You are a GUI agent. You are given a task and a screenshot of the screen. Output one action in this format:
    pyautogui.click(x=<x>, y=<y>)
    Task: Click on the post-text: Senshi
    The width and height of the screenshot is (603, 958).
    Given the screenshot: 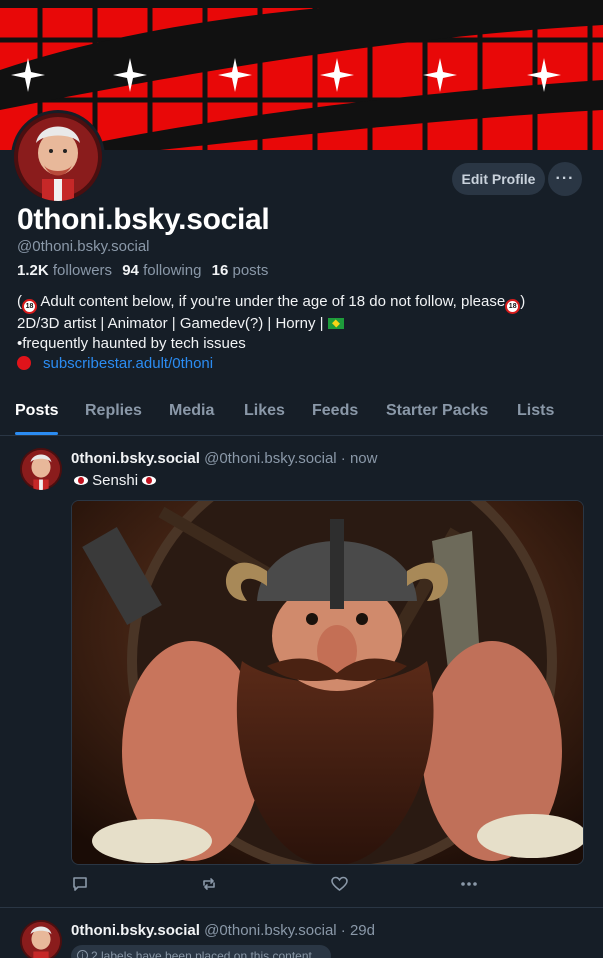 What is the action you would take?
    pyautogui.click(x=115, y=480)
    